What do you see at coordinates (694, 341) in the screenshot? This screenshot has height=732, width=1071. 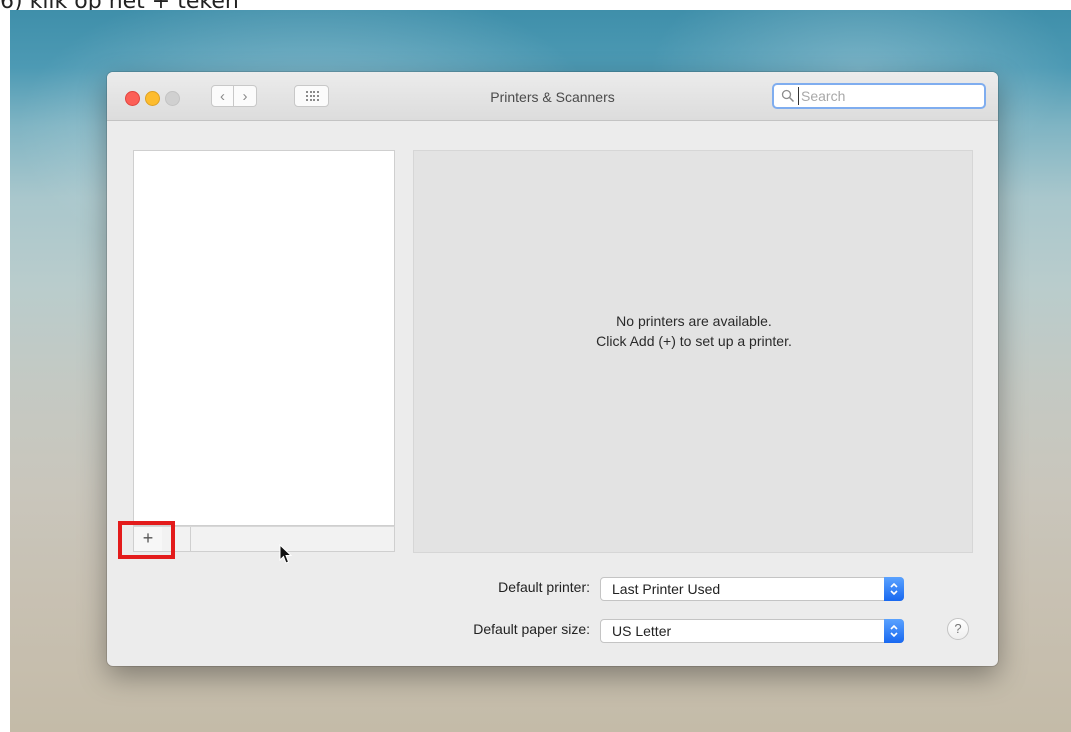 I see `empty-state-line-2: Click Add (+) to set up a printer.` at bounding box center [694, 341].